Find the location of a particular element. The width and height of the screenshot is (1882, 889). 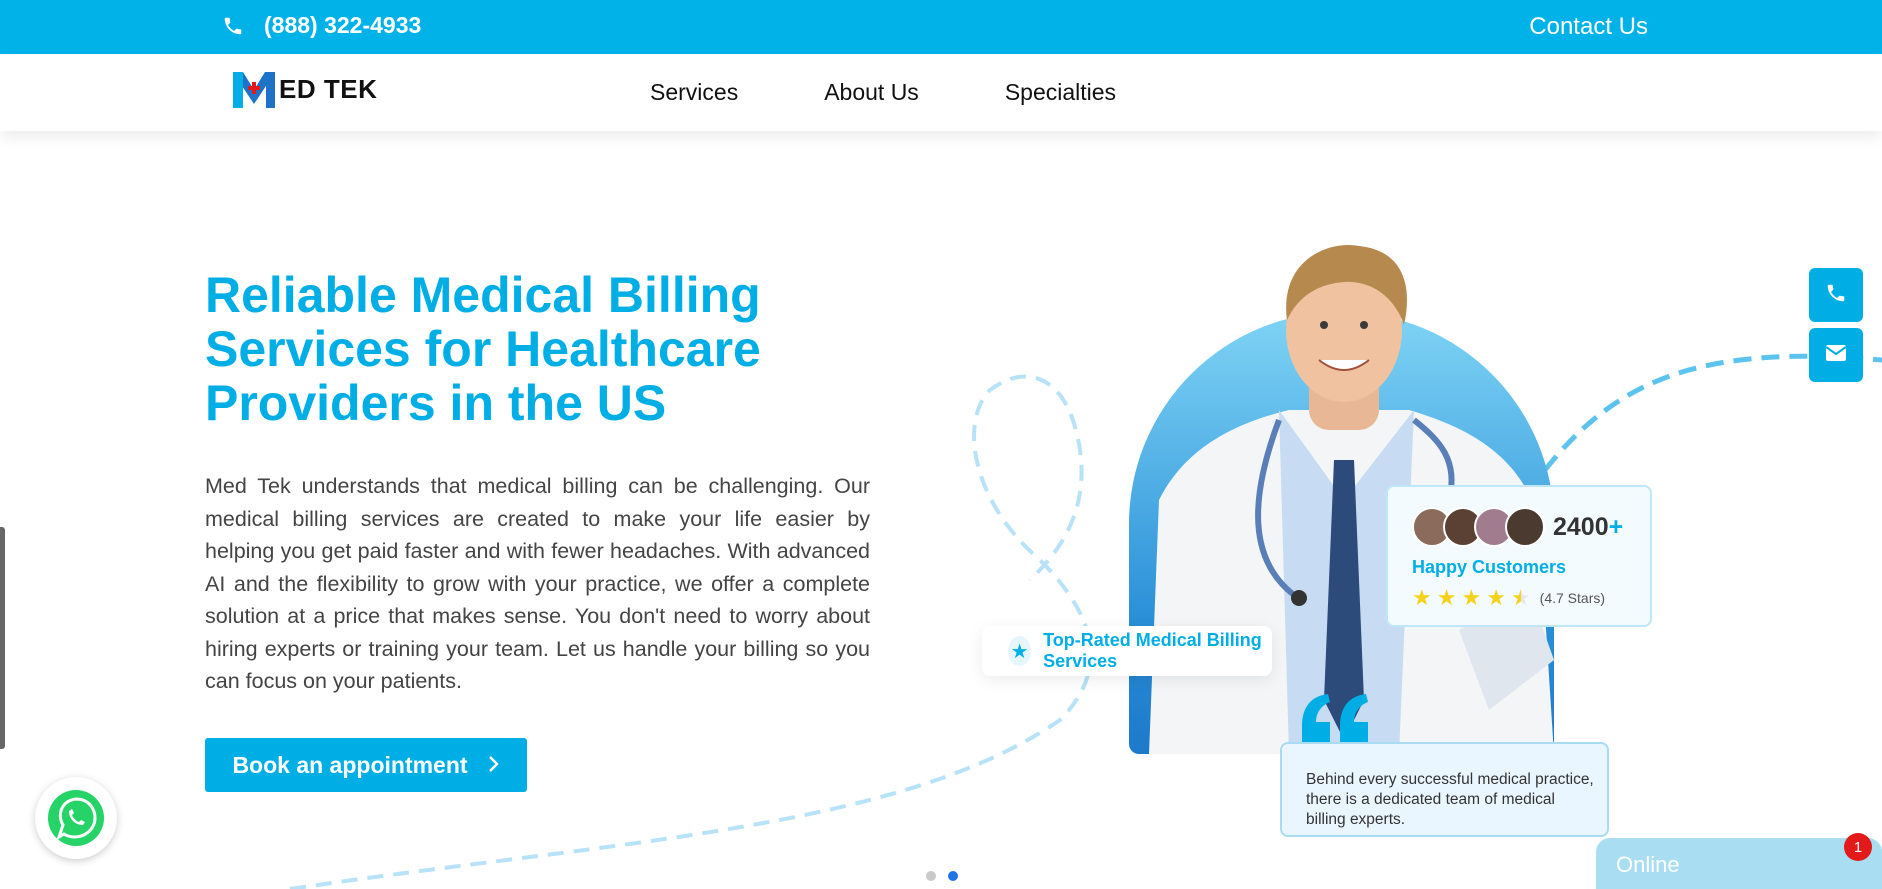

envelope-icon is located at coordinates (1836, 355).